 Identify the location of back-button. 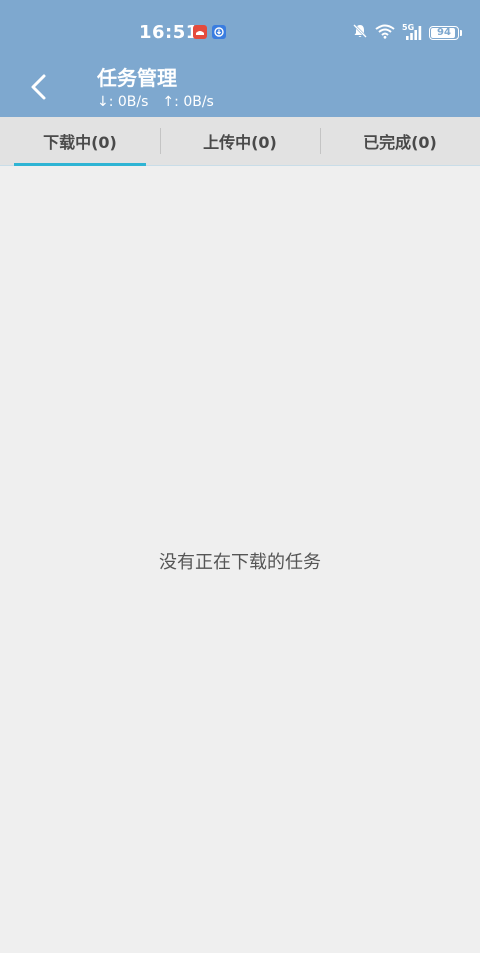
(38, 87).